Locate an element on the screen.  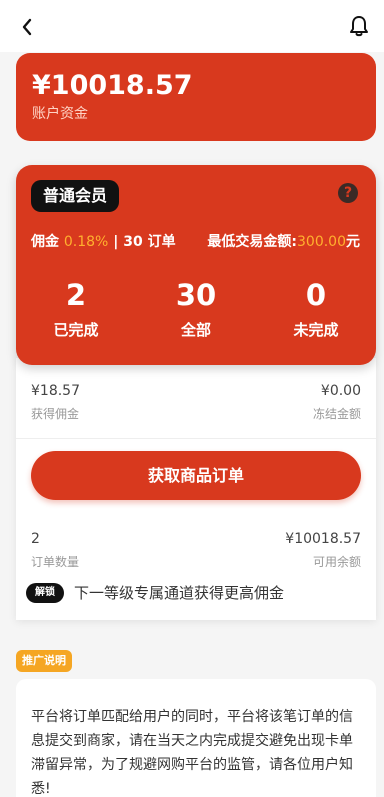
commission-rate: 0.18% is located at coordinates (86, 242).